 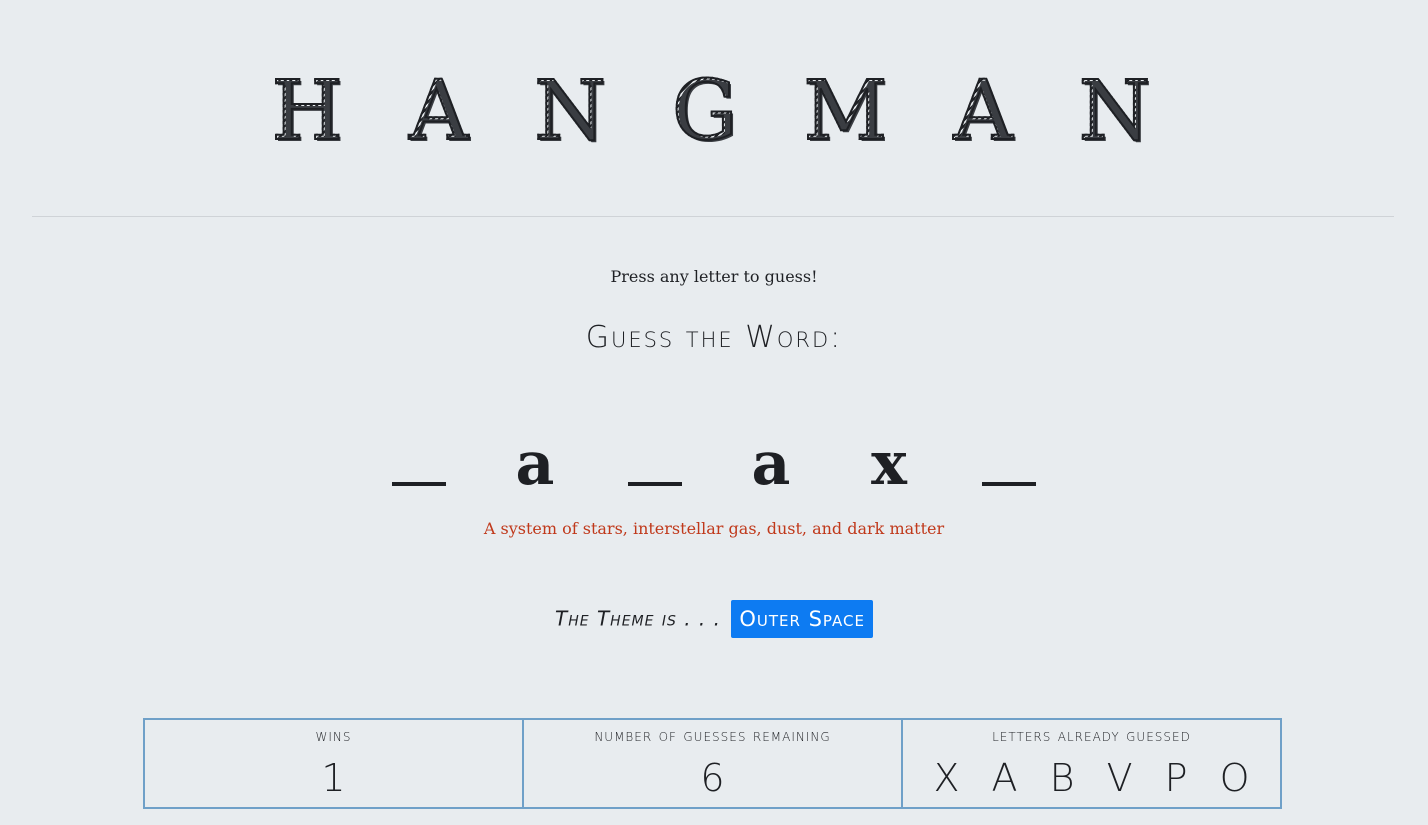 What do you see at coordinates (802, 618) in the screenshot?
I see `theme-badge: Outer Space` at bounding box center [802, 618].